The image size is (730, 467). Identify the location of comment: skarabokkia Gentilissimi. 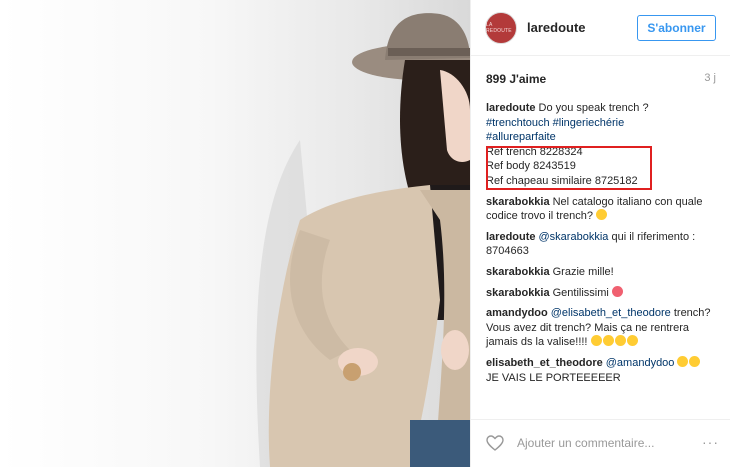
(601, 293).